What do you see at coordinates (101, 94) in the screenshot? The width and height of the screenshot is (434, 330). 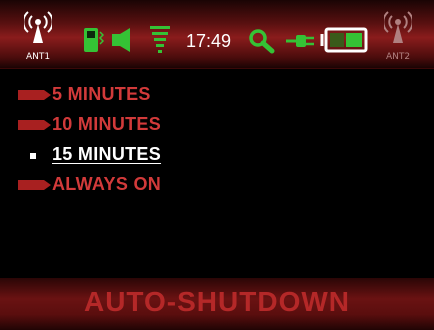 I see `menu-item-label: 5 MINUTES` at bounding box center [101, 94].